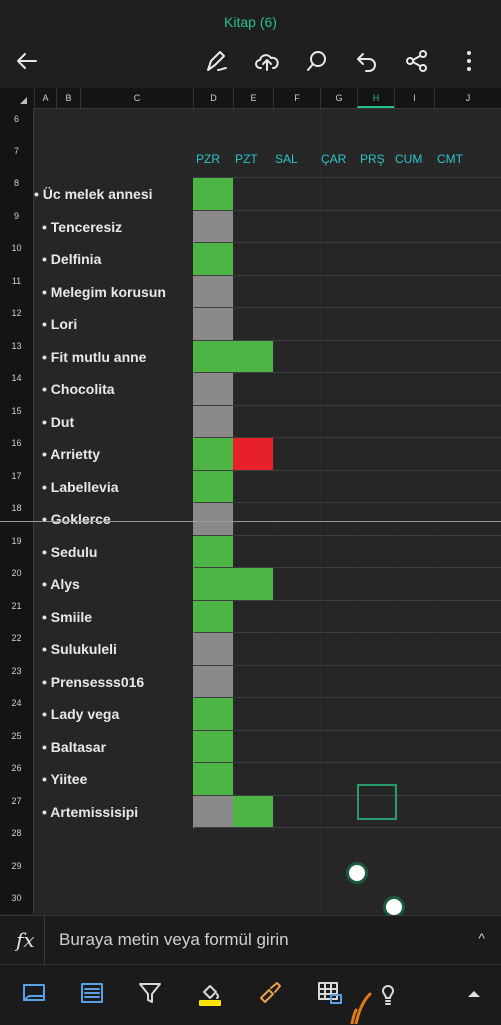 This screenshot has width=501, height=1025. Describe the element at coordinates (16, 573) in the screenshot. I see `row-header: 20` at that location.